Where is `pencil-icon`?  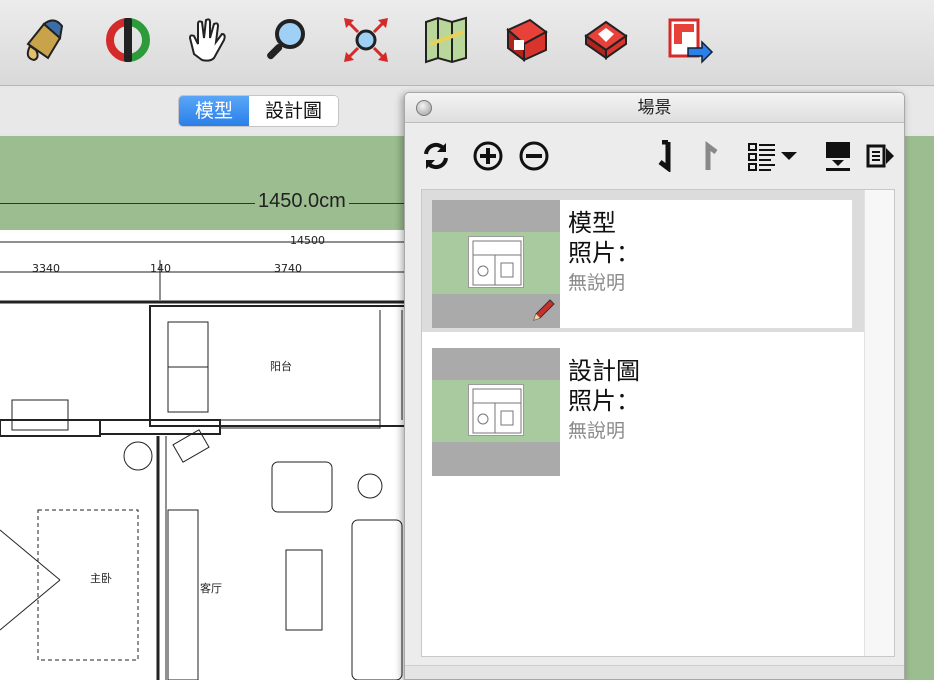
pencil-icon is located at coordinates (544, 310).